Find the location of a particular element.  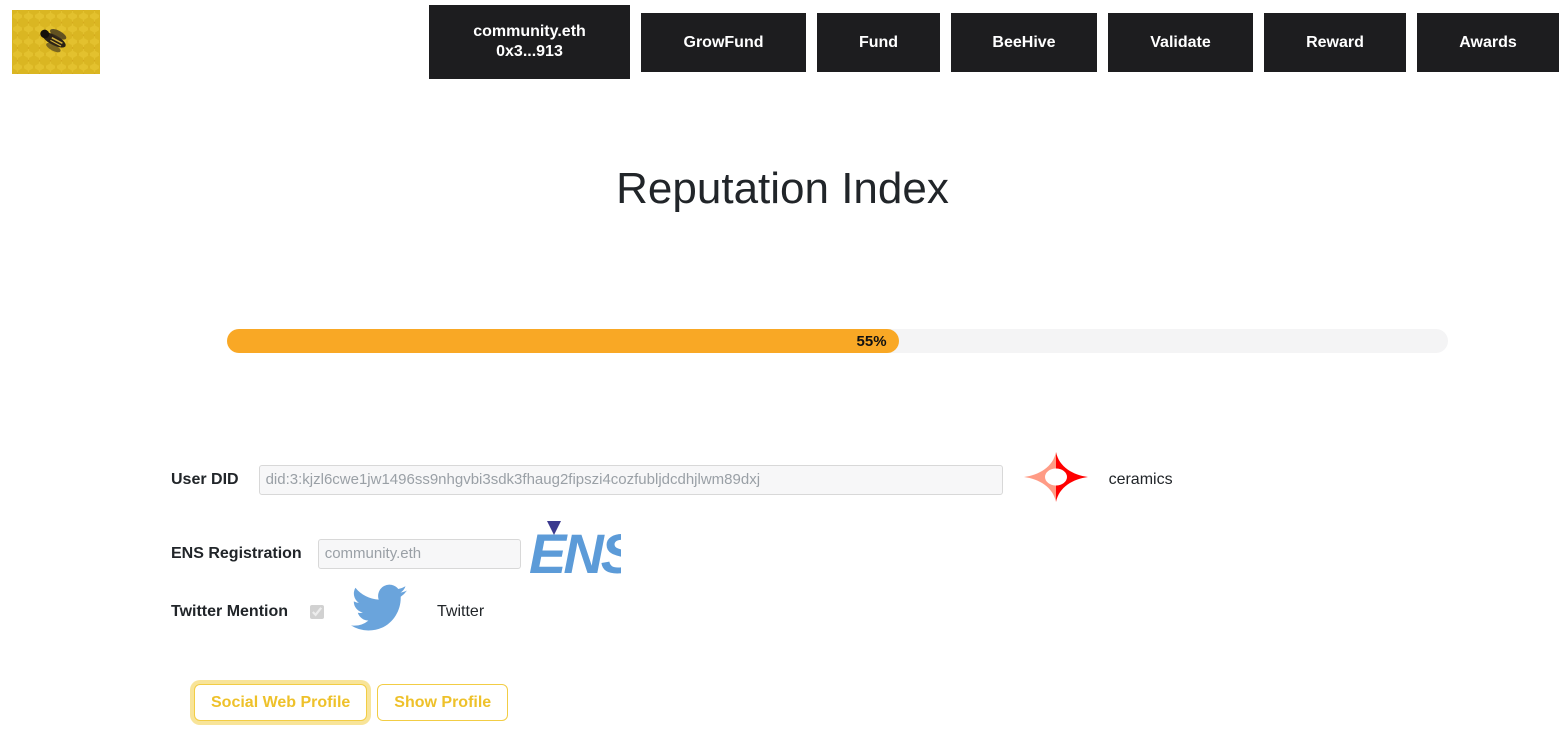

twitter-mention-row: Twitter Mention Twitter is located at coordinates (327, 611).